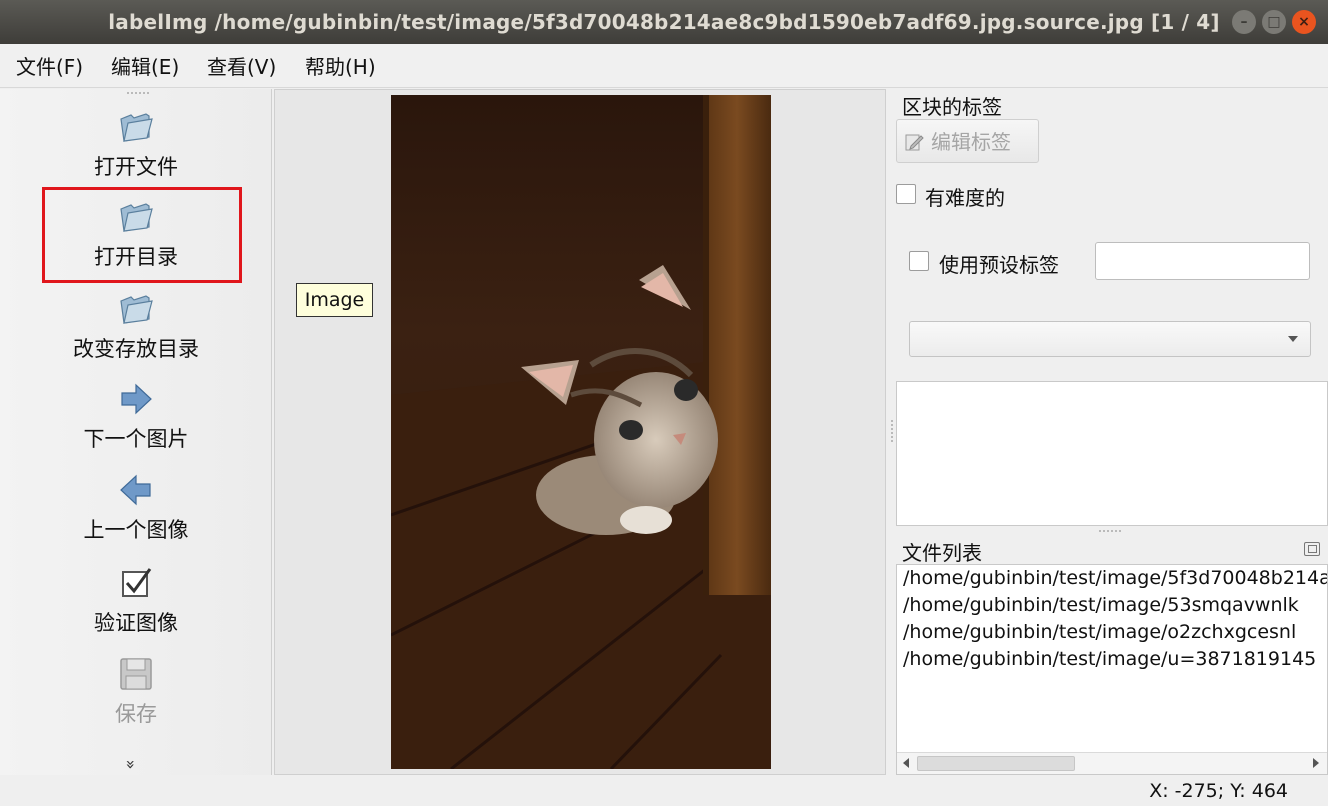 The width and height of the screenshot is (1328, 806). I want to click on toolbar-grip, so click(138, 93).